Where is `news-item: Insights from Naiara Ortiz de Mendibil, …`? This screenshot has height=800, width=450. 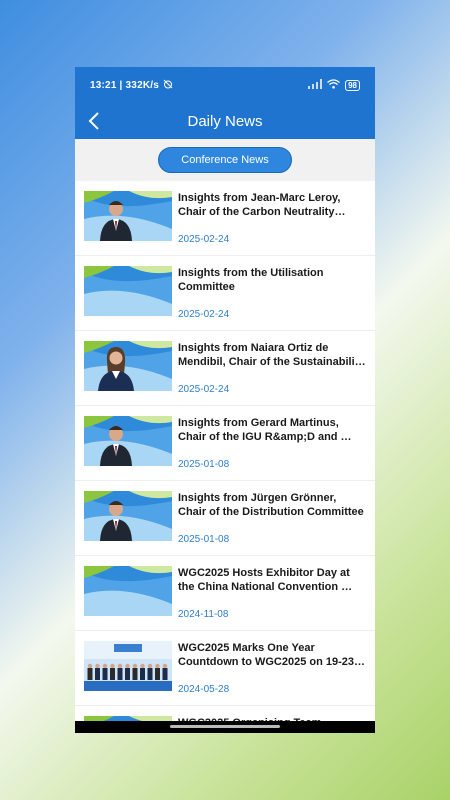
news-item: Insights from Naiara Ortiz de Mendibil, … is located at coordinates (225, 368).